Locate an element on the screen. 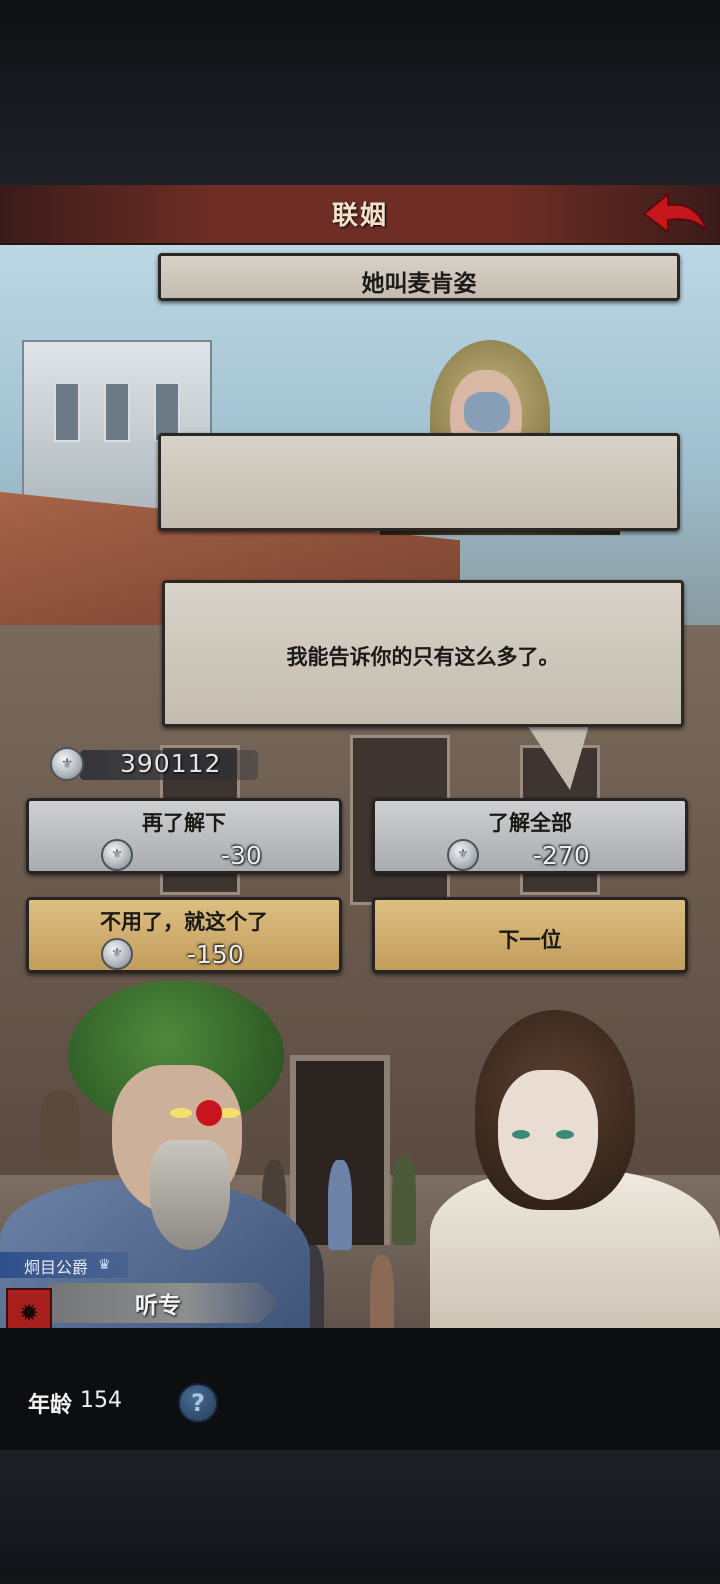 The height and width of the screenshot is (1584, 720). question-mark-icon: ? is located at coordinates (198, 1403).